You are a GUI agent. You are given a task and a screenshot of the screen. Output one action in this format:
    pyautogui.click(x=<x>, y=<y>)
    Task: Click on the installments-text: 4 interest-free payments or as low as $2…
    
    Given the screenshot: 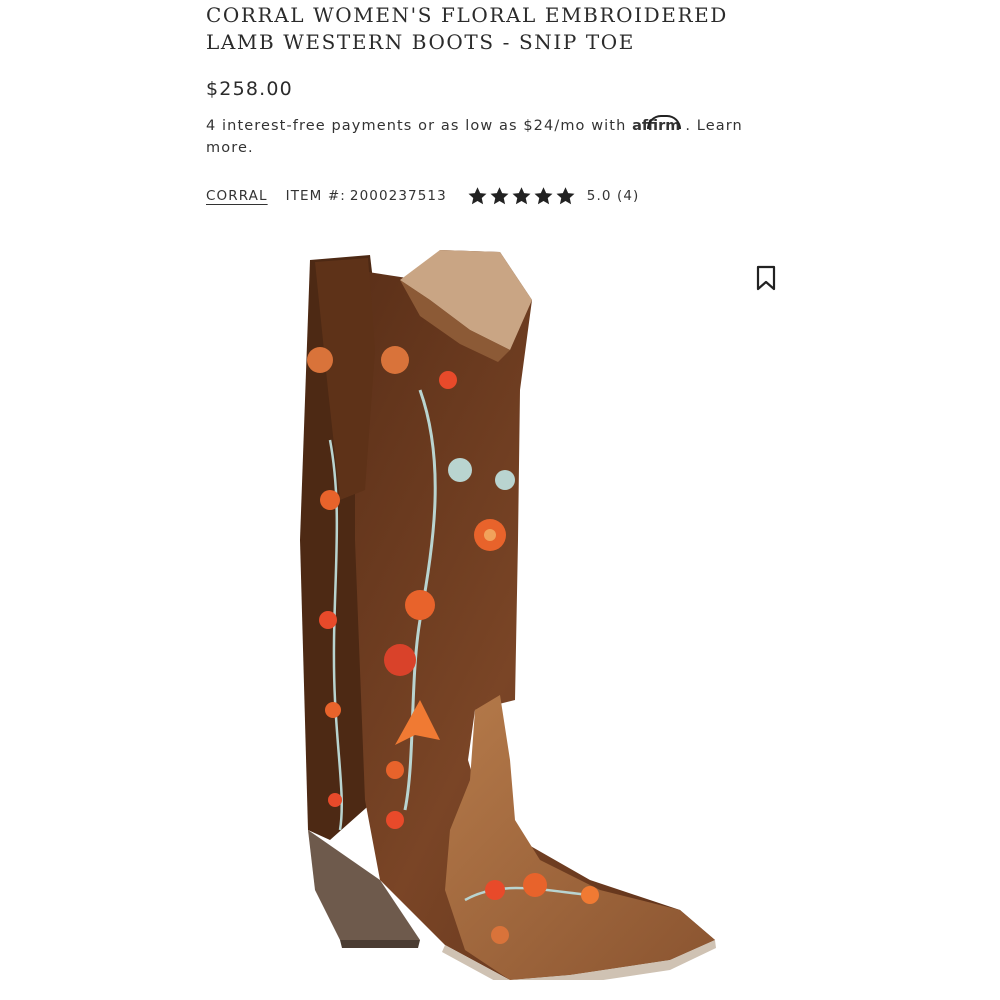 What is the action you would take?
    pyautogui.click(x=416, y=126)
    